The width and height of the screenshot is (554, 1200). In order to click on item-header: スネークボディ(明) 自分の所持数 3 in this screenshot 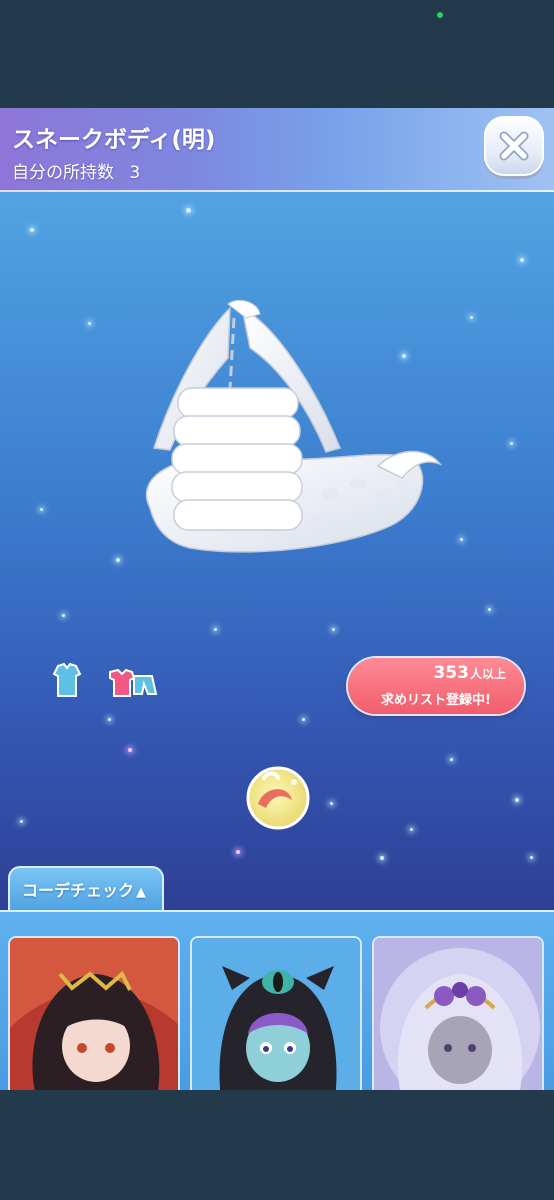, I will do `click(277, 150)`.